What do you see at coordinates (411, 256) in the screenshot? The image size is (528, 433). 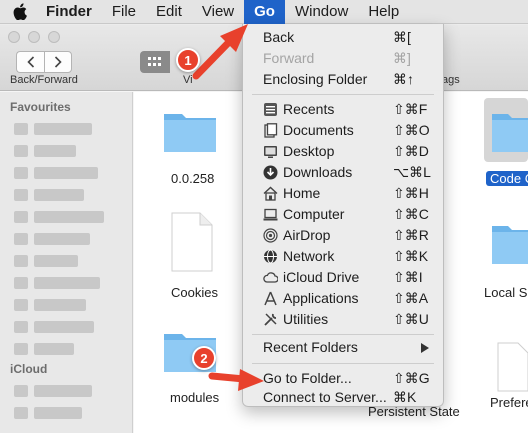 I see `menu-item-shortcut: ⇧⌘K` at bounding box center [411, 256].